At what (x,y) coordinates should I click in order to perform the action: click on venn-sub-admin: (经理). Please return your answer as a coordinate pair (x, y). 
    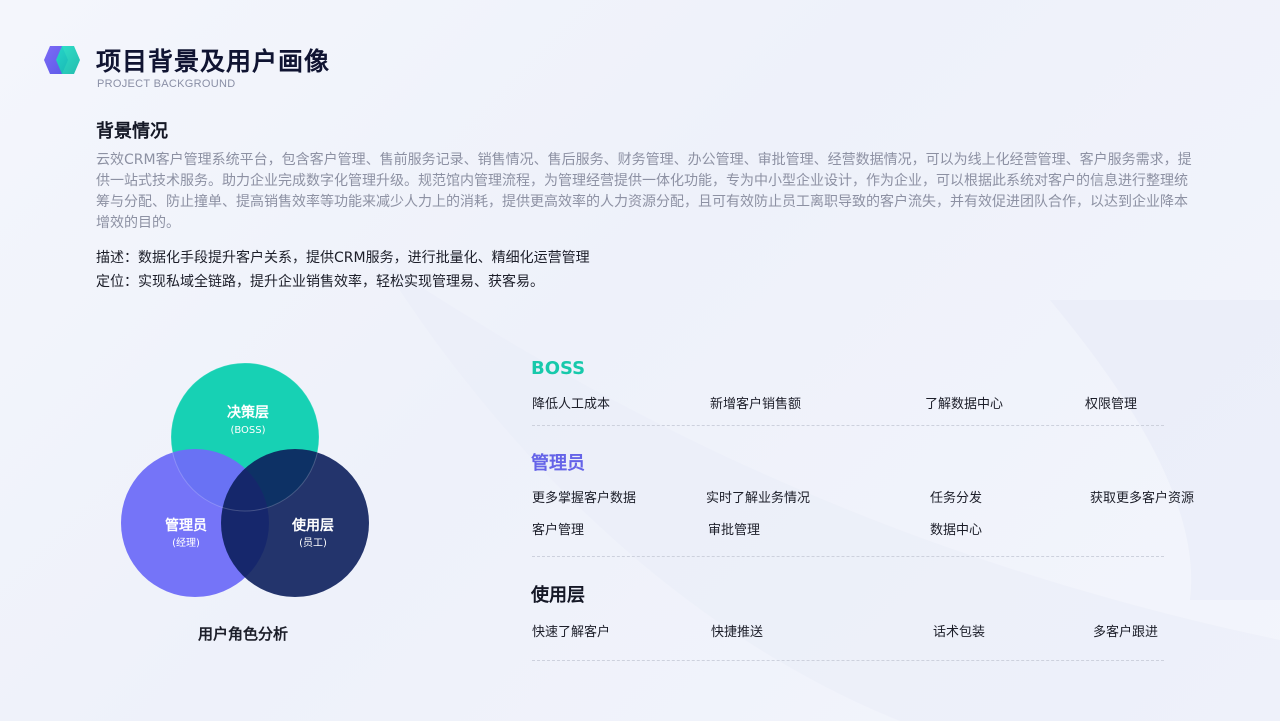
    Looking at the image, I should click on (186, 542).